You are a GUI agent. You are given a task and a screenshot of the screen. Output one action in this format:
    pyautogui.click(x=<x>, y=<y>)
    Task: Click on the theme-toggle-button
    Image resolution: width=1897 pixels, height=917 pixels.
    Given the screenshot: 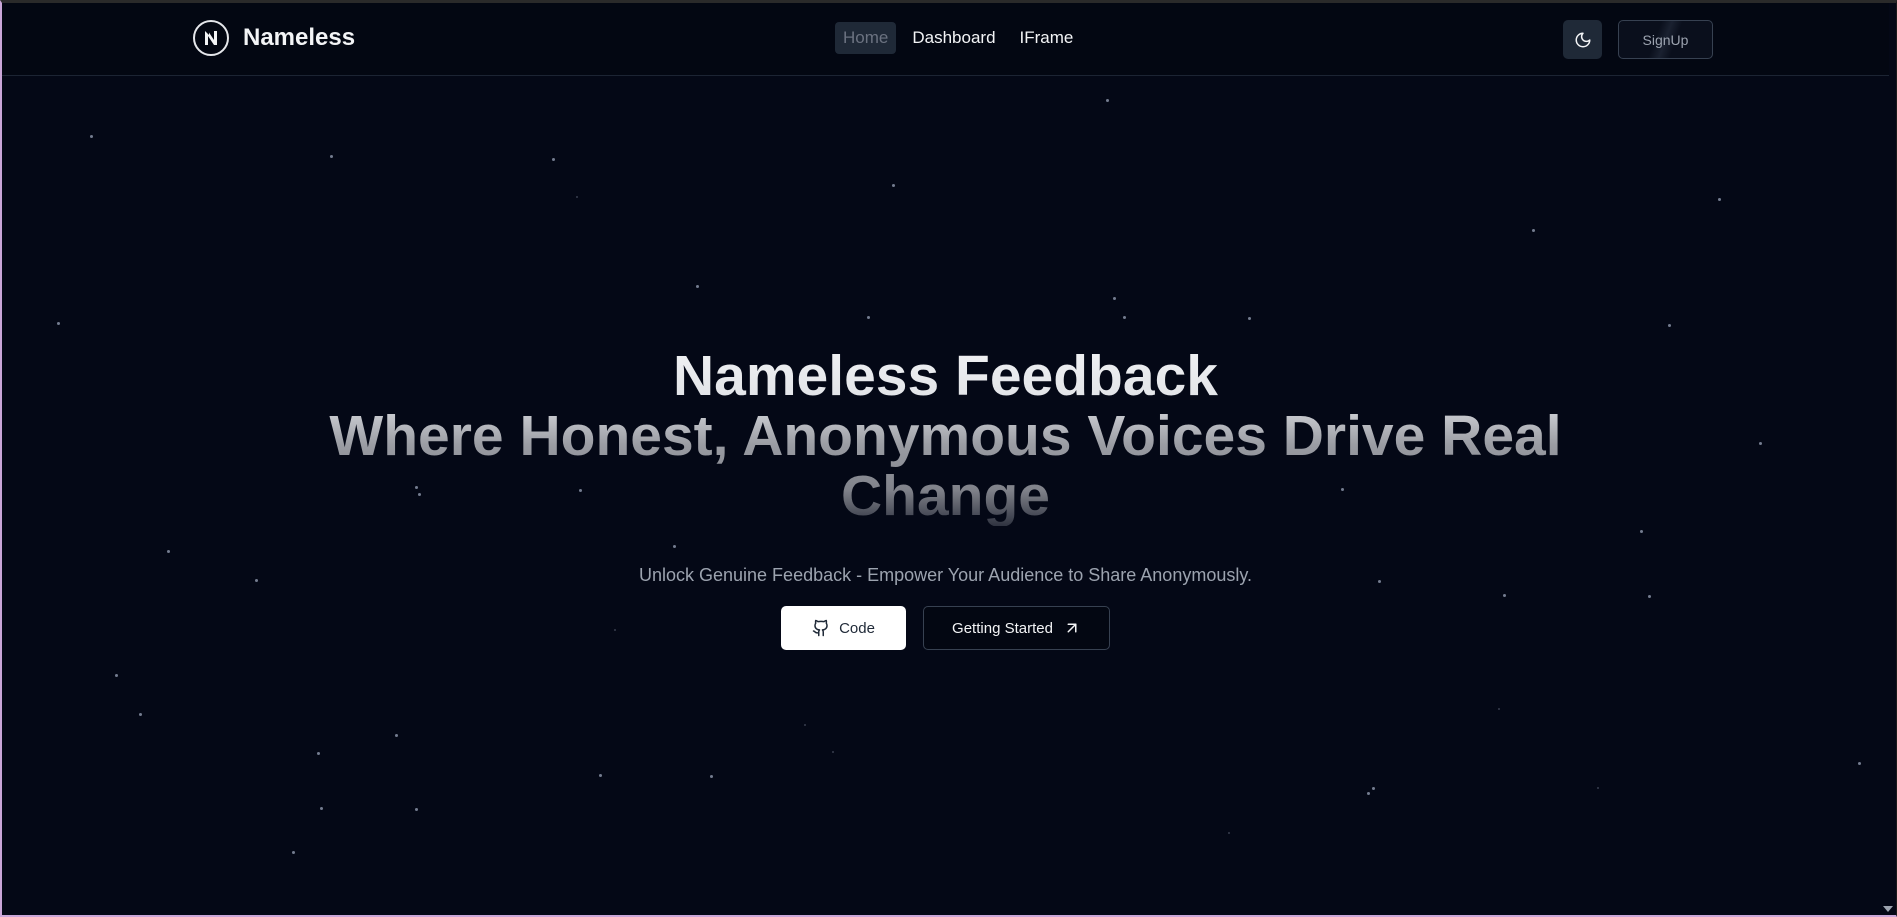 What is the action you would take?
    pyautogui.click(x=1582, y=39)
    